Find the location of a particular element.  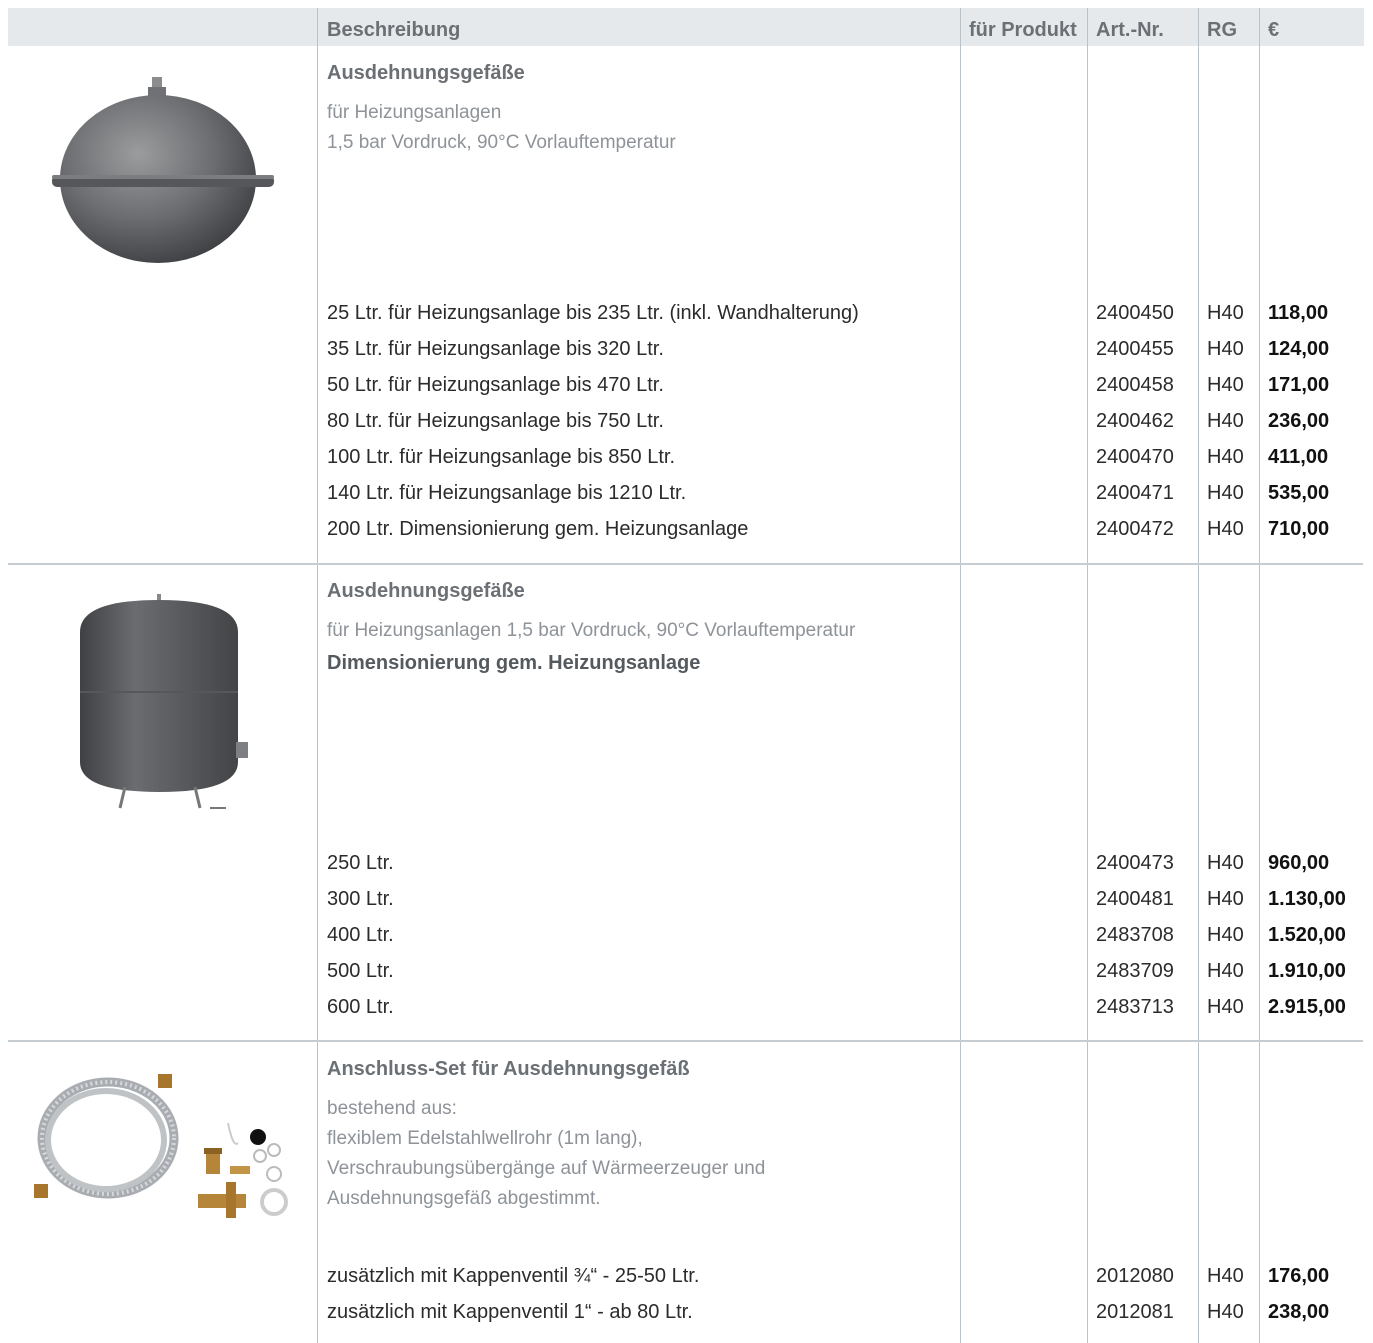

row-description: 100 Ltr. für Heizungsanlage bis 850 Ltr. is located at coordinates (501, 457).